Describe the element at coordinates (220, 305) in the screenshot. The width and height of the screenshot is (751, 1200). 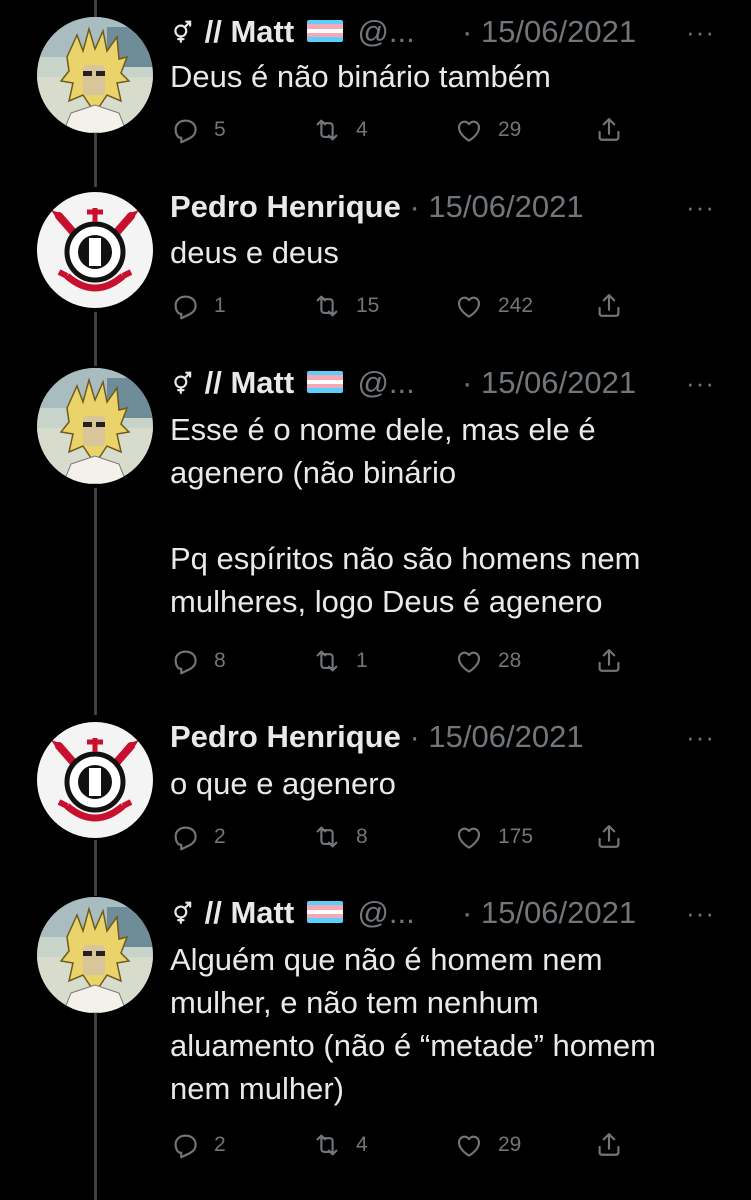
I see `reply-count: 1` at that location.